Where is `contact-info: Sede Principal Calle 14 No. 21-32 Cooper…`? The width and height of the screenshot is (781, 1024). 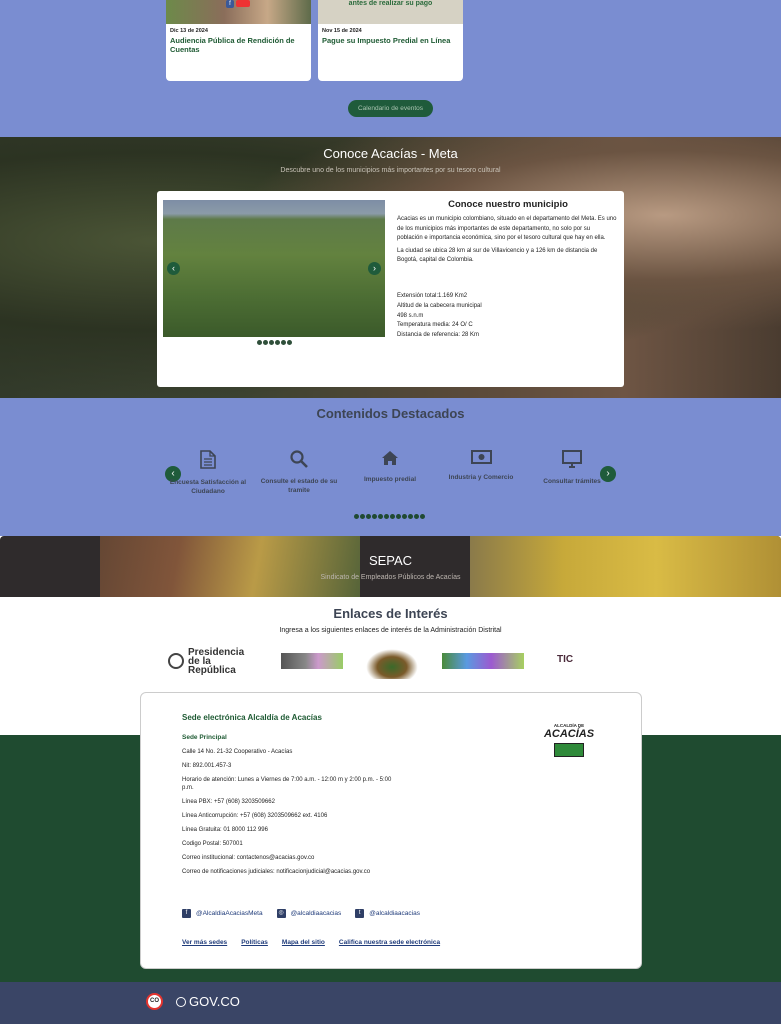
contact-info: Sede Principal Calle 14 No. 21-32 Cooper… is located at coordinates (292, 808).